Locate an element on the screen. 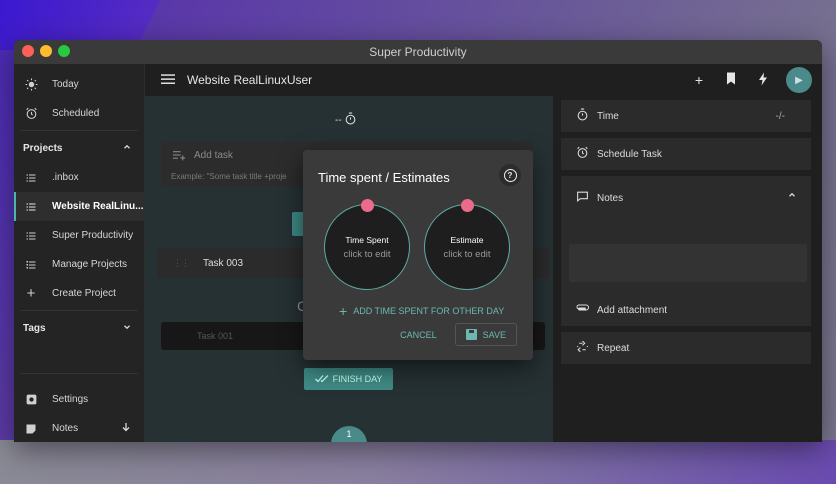  dialog-title: Time spent / Estimates is located at coordinates (384, 177).